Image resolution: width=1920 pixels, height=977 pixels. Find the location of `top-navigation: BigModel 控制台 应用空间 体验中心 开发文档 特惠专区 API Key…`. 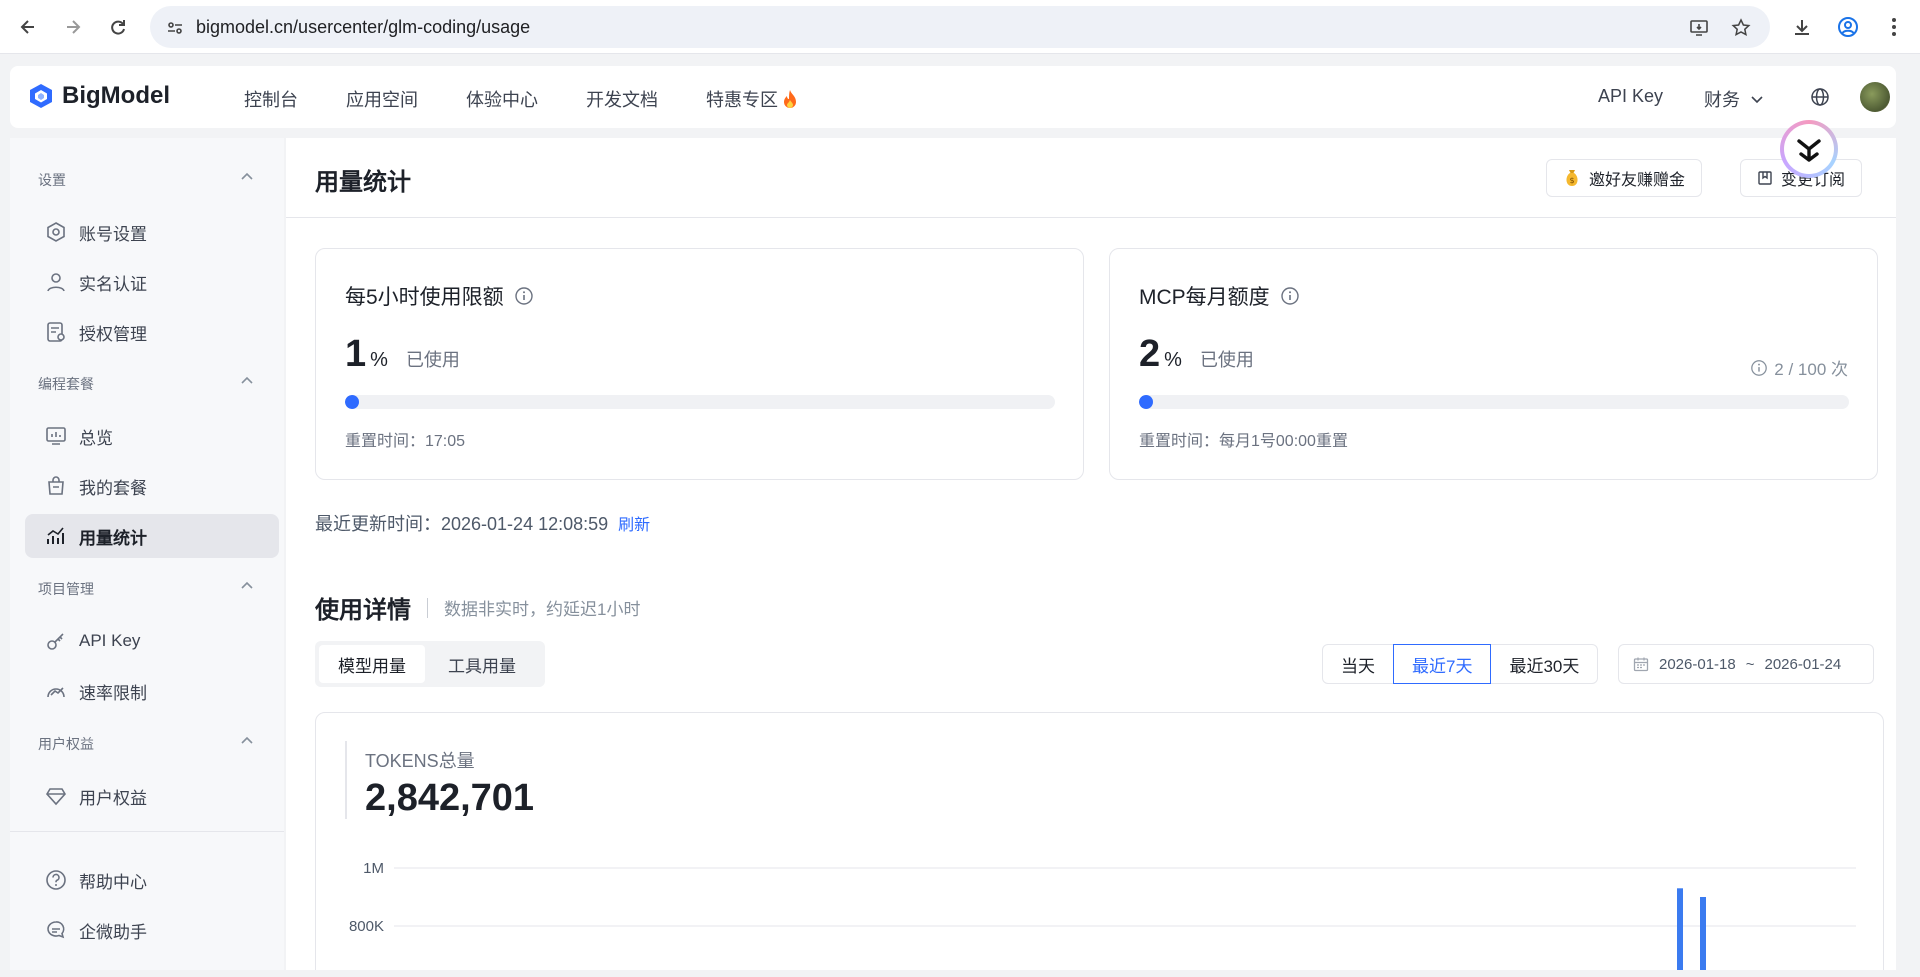

top-navigation: BigModel 控制台 应用空间 体验中心 开发文档 特惠专区 API Key… is located at coordinates (953, 97).